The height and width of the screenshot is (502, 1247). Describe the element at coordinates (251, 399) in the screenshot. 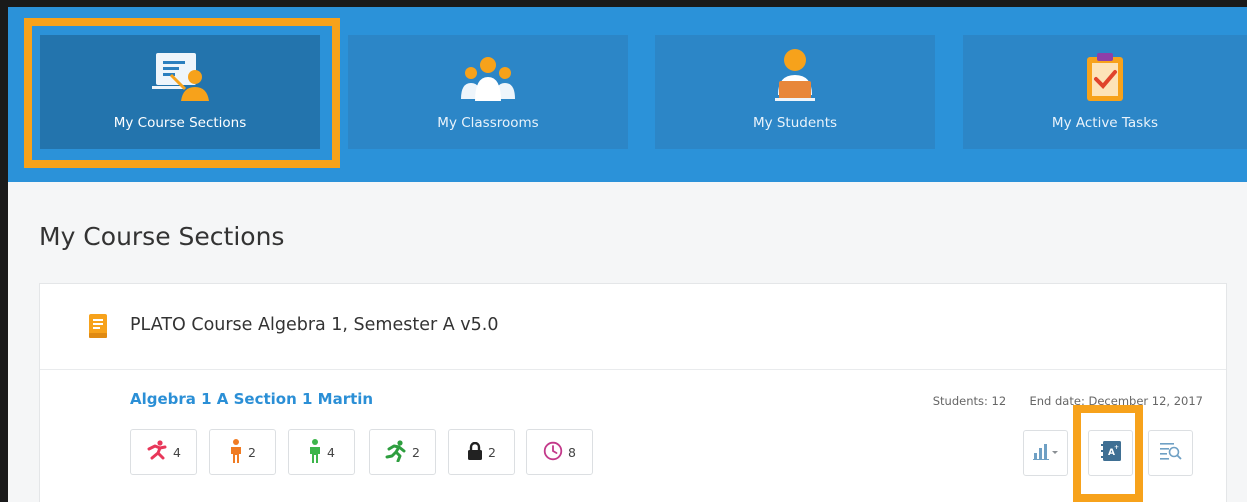

I see `section-name-link: Algebra 1 A Section 1 Martin` at that location.